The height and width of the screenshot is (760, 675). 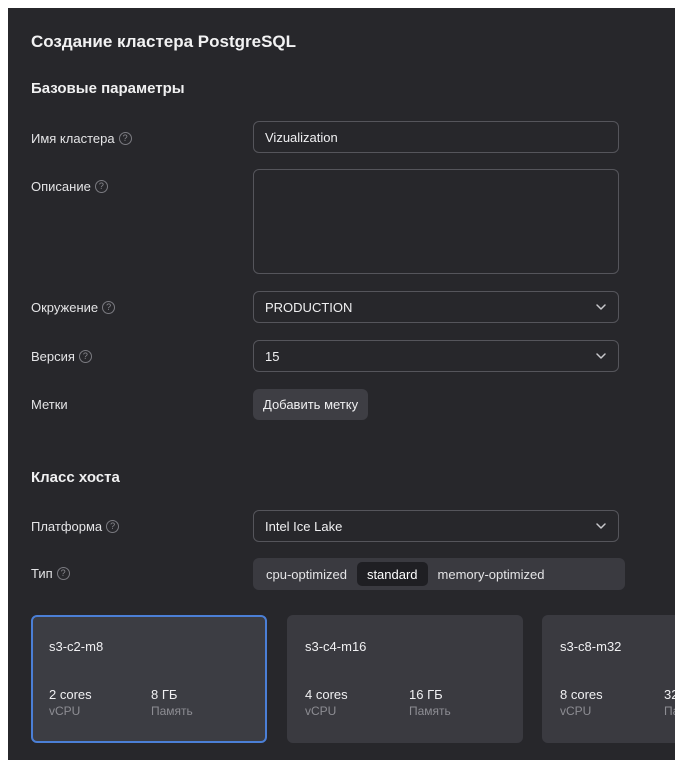 I want to click on description-label: Описание ?, so click(x=69, y=186).